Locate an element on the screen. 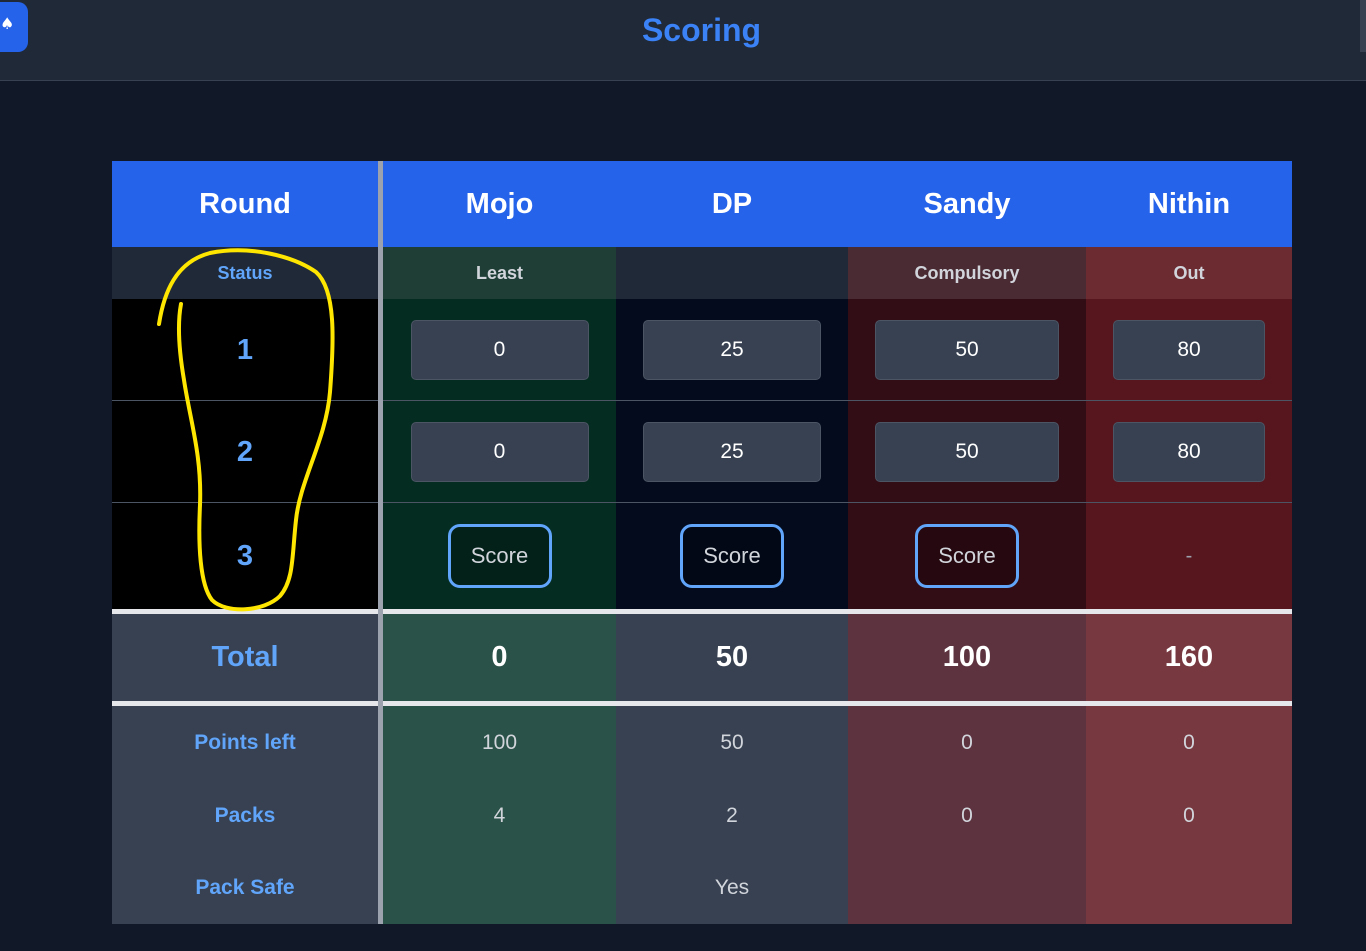 Image resolution: width=1366 pixels, height=951 pixels. stats-separator is located at coordinates (702, 703).